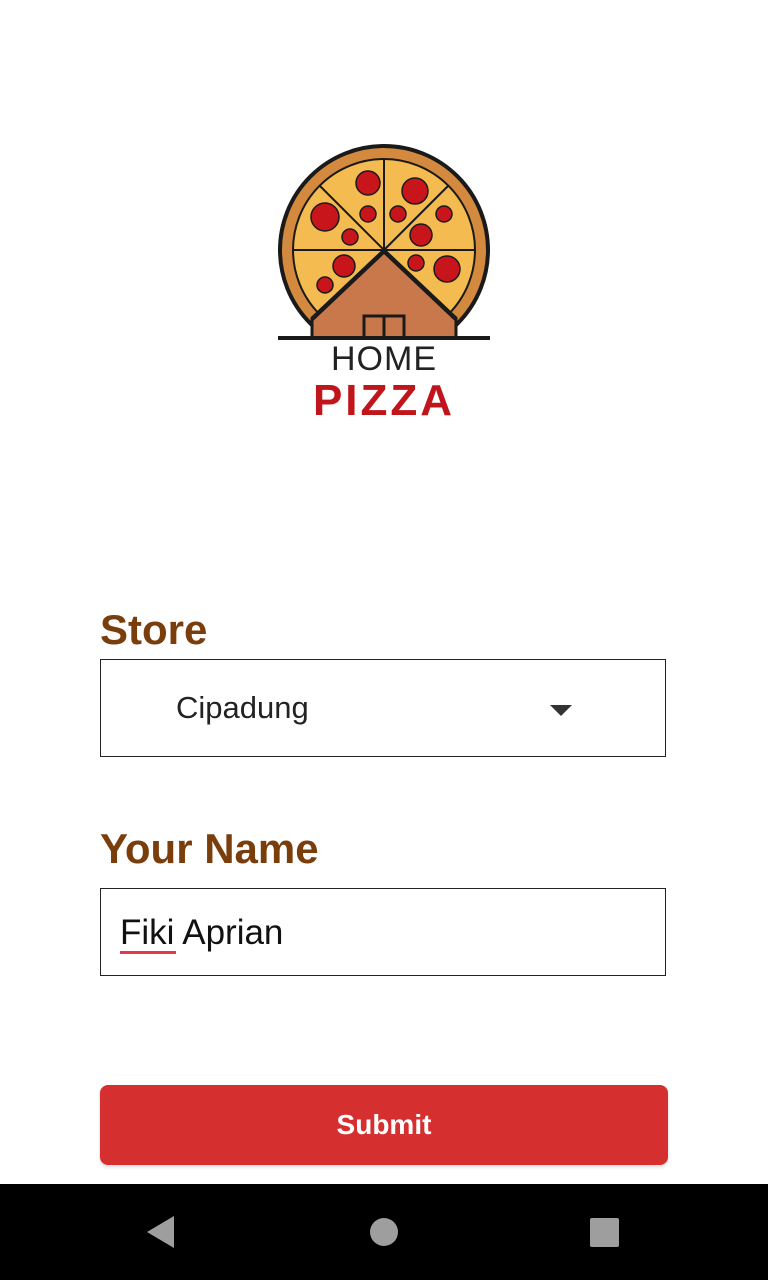 This screenshot has width=768, height=1280. I want to click on home-icon, so click(384, 1232).